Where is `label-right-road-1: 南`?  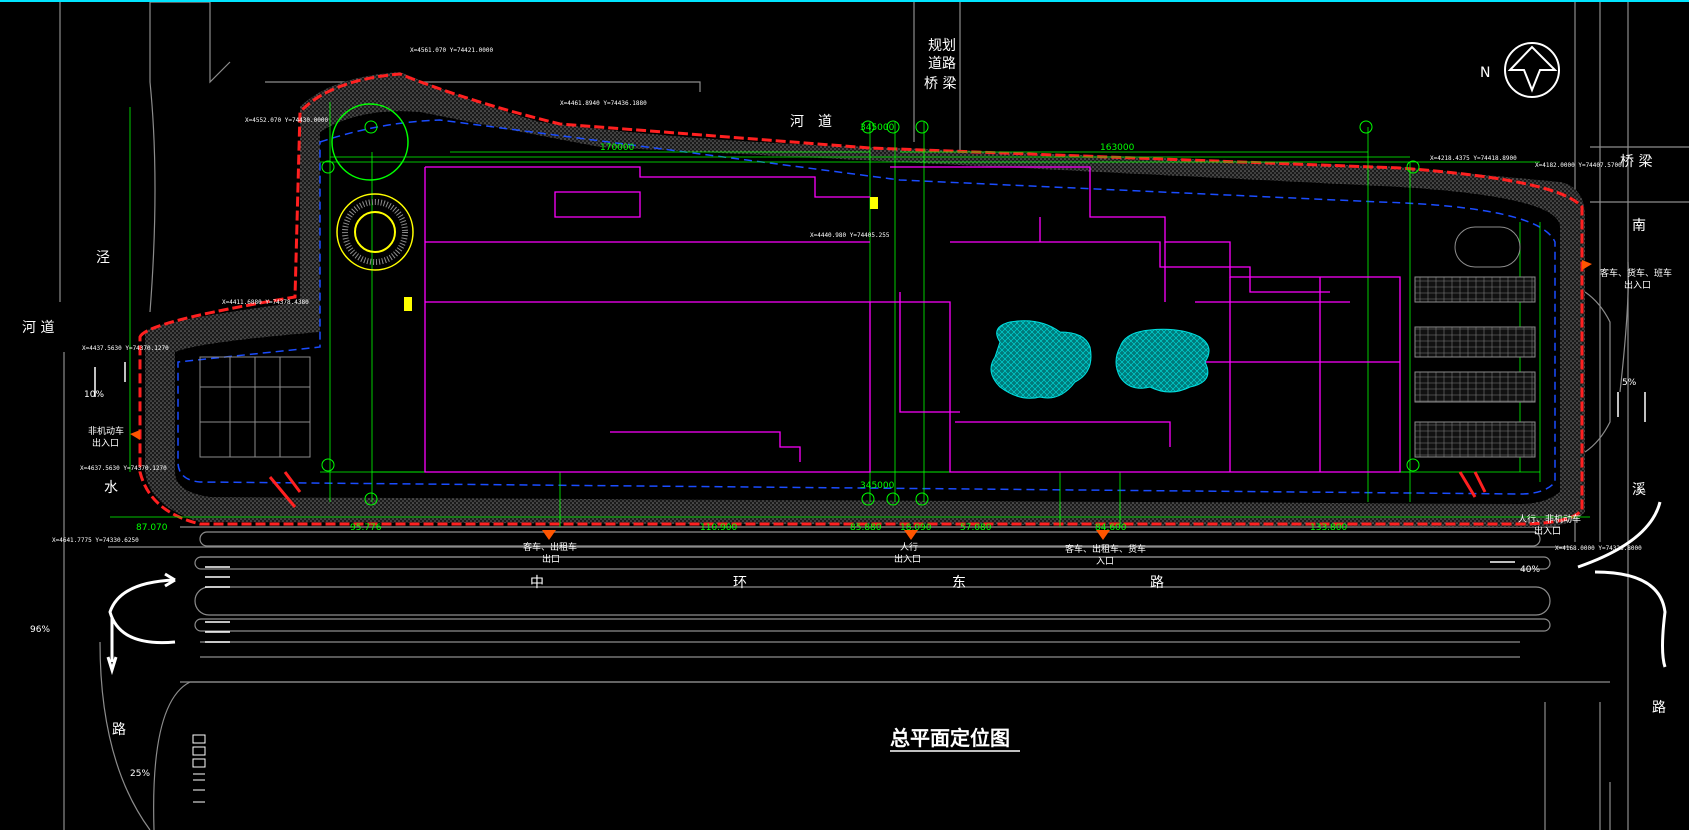
label-right-road-1: 南 is located at coordinates (1639, 226).